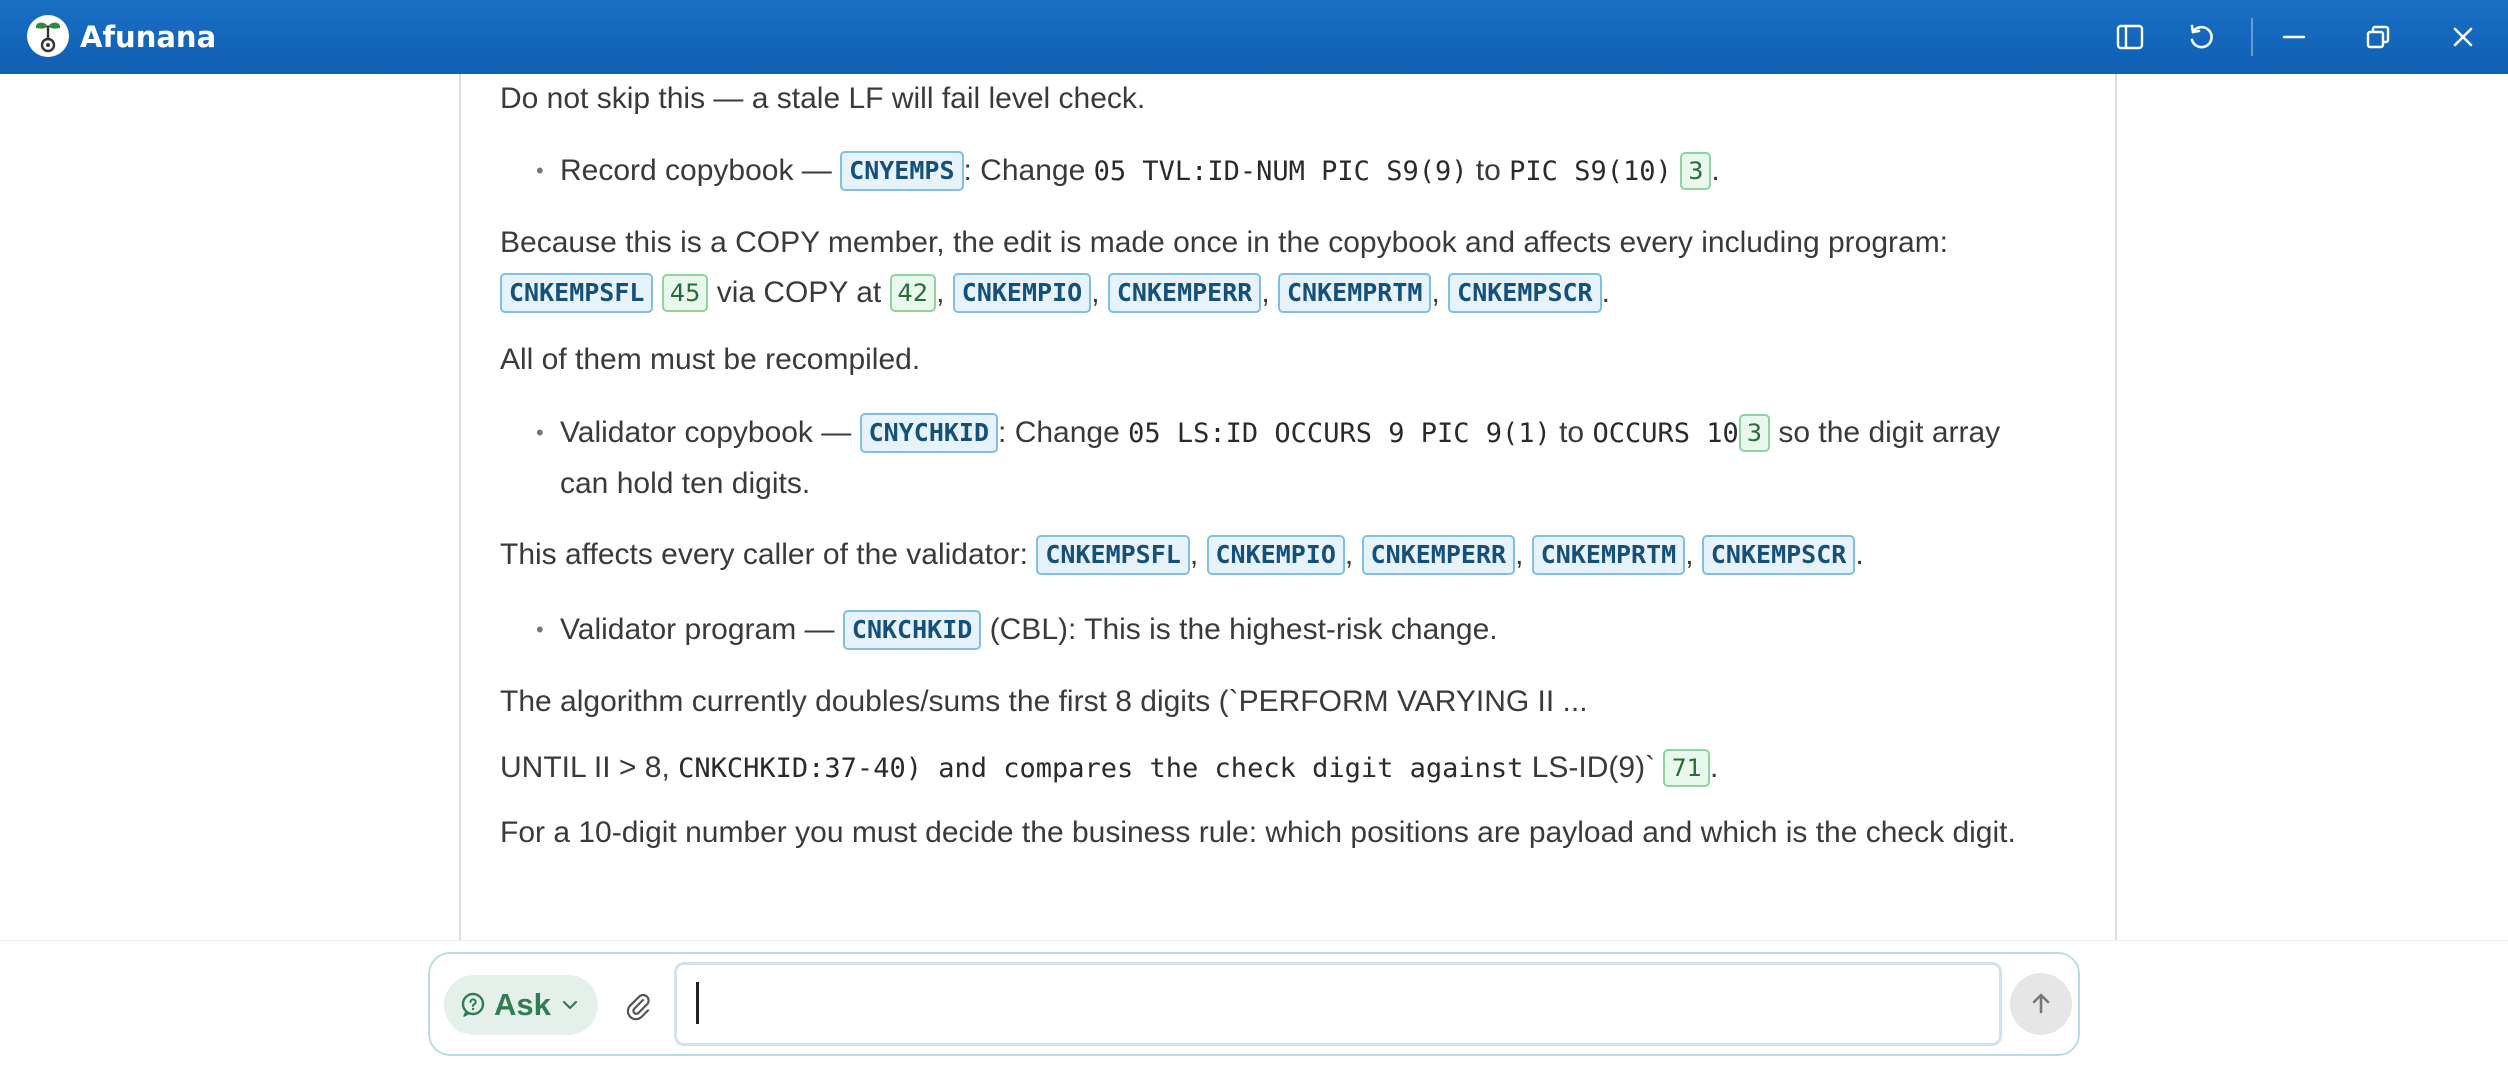 This screenshot has width=2508, height=1067. I want to click on send-button, so click(2041, 1004).